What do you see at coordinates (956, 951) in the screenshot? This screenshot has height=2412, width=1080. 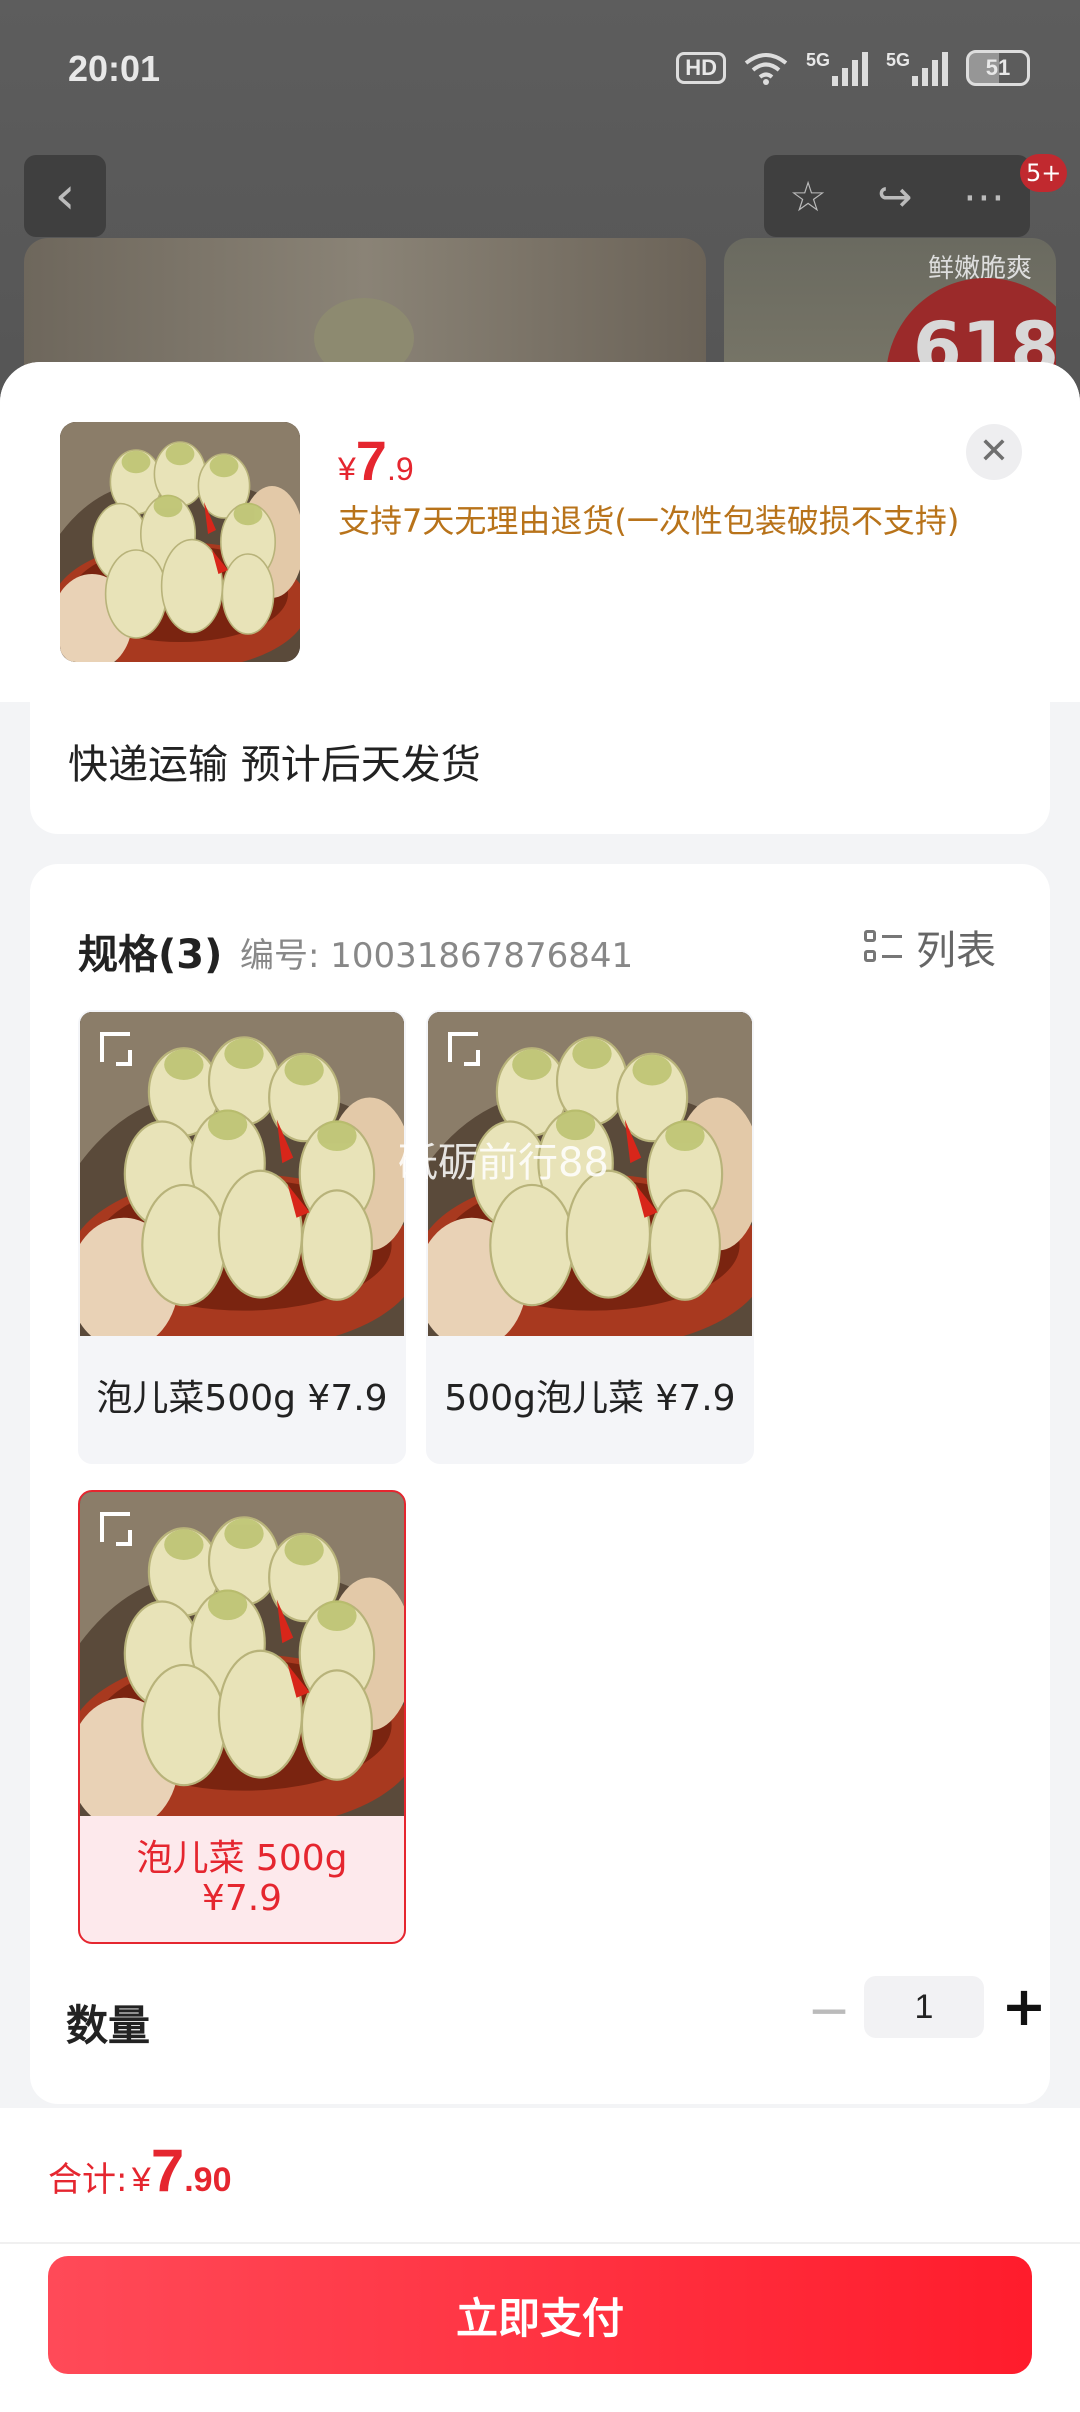 I see `view-toggle-label: 列表` at bounding box center [956, 951].